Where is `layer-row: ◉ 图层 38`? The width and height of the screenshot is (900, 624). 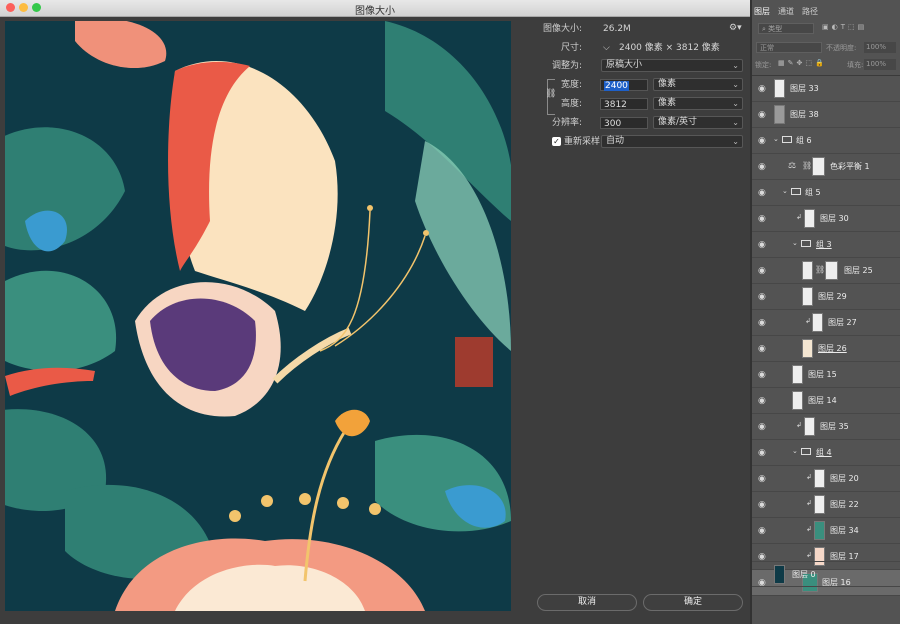
layer-row: ◉ 图层 38 is located at coordinates (826, 115).